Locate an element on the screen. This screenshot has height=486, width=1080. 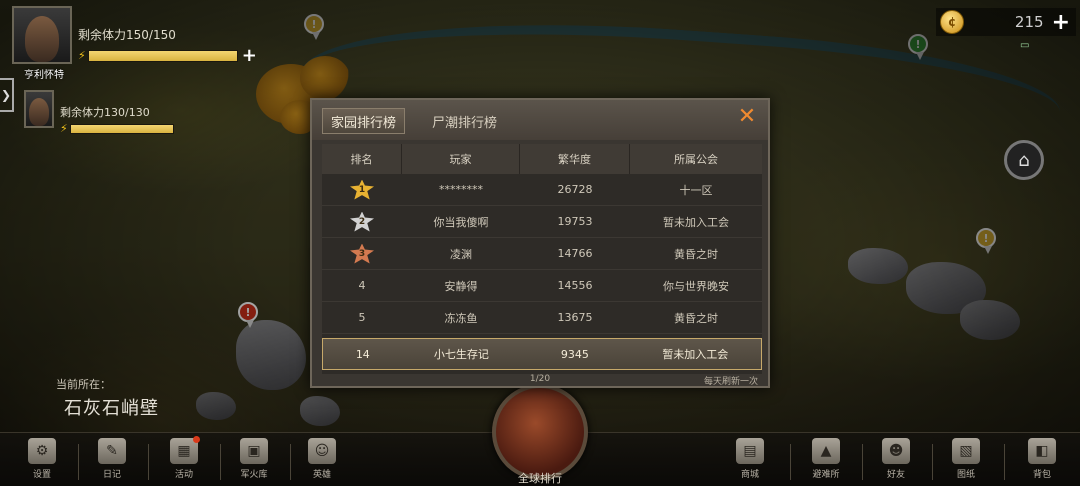
backpack-icon: ◧ is located at coordinates (1042, 451).